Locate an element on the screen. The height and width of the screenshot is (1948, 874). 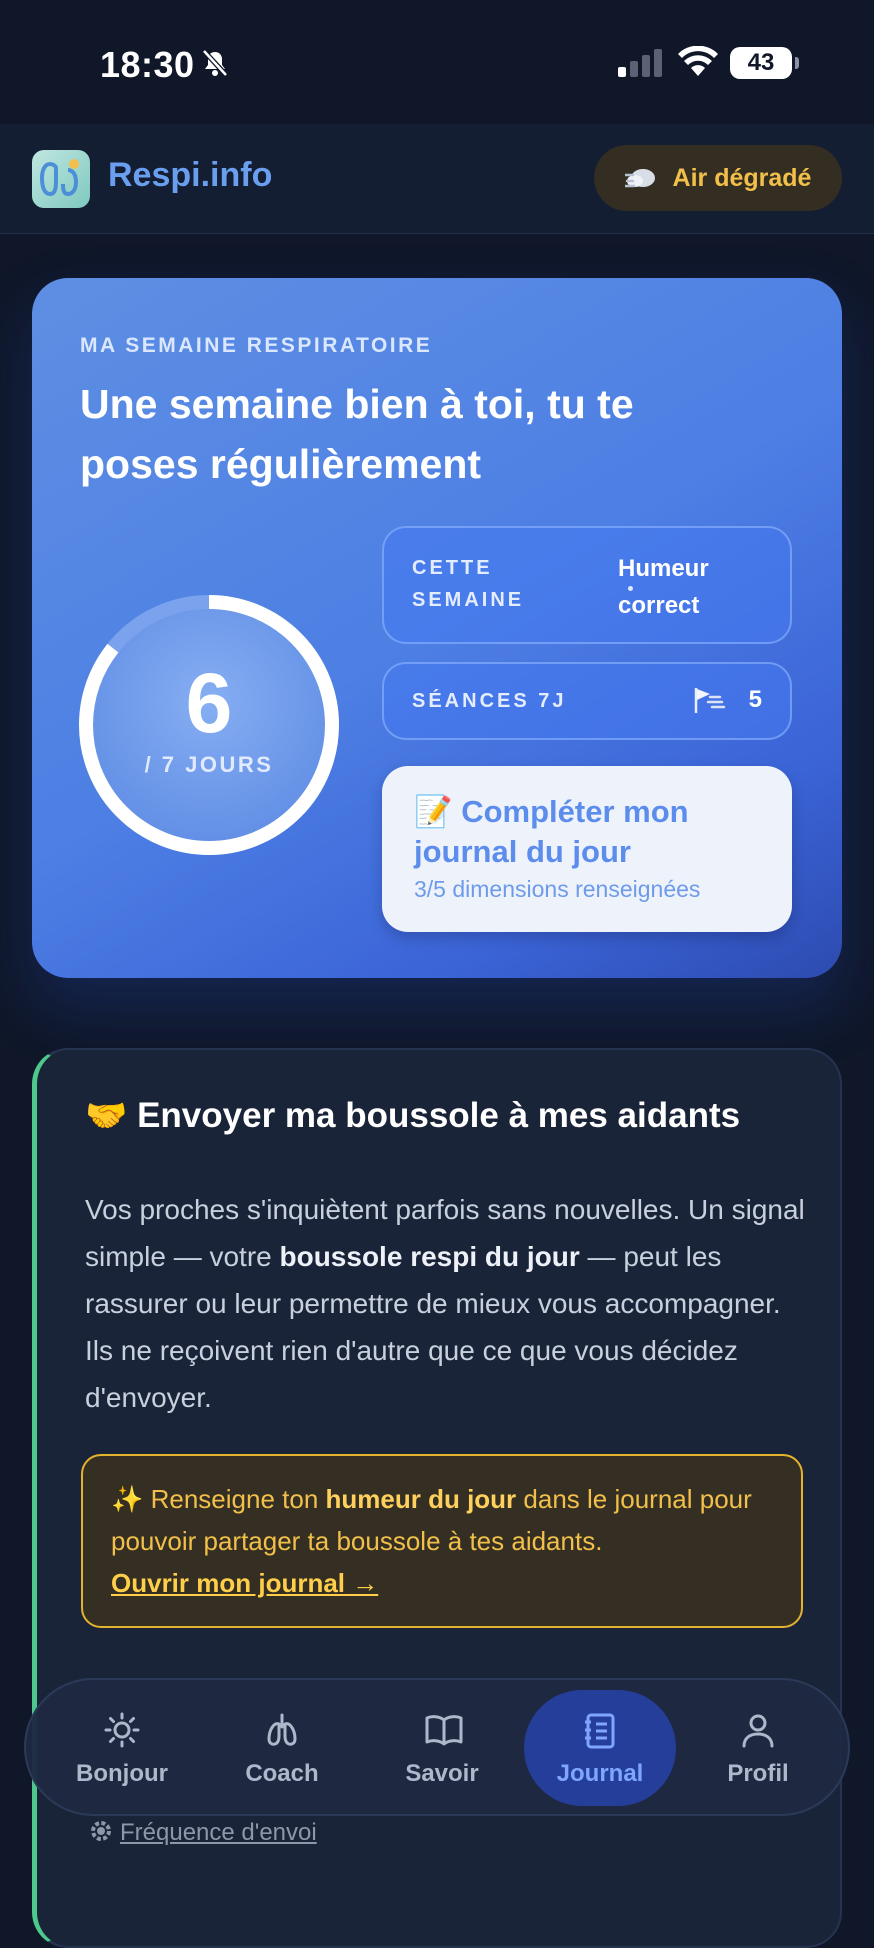
brand-name: Respi.info is located at coordinates (190, 175).